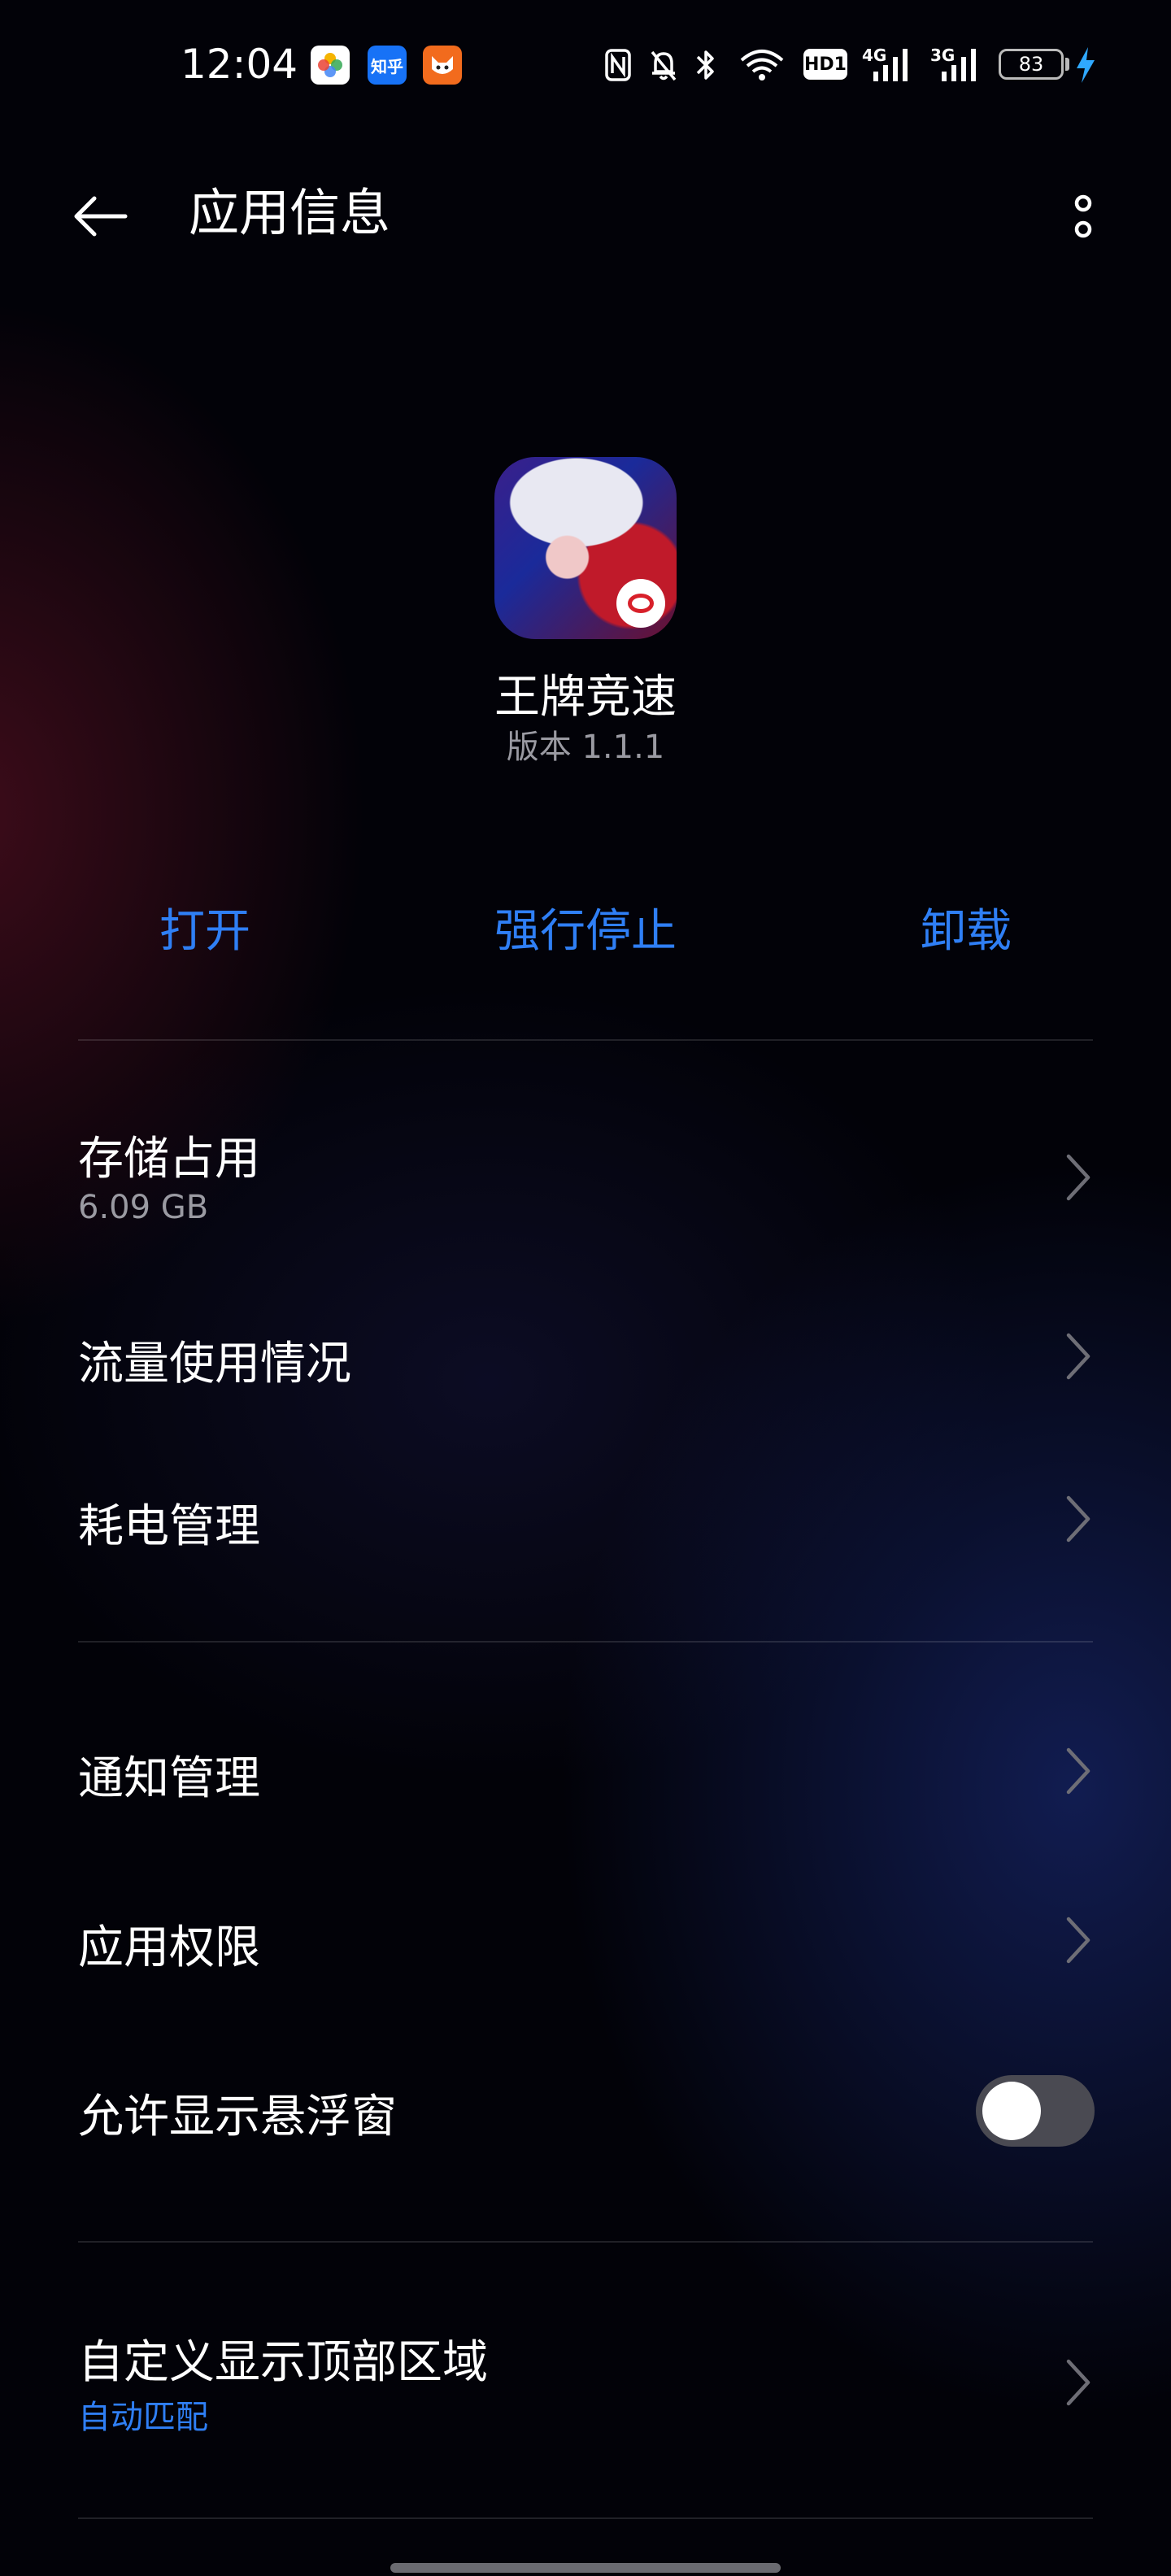  What do you see at coordinates (169, 1947) in the screenshot?
I see `app-permissions-title: 应用权限` at bounding box center [169, 1947].